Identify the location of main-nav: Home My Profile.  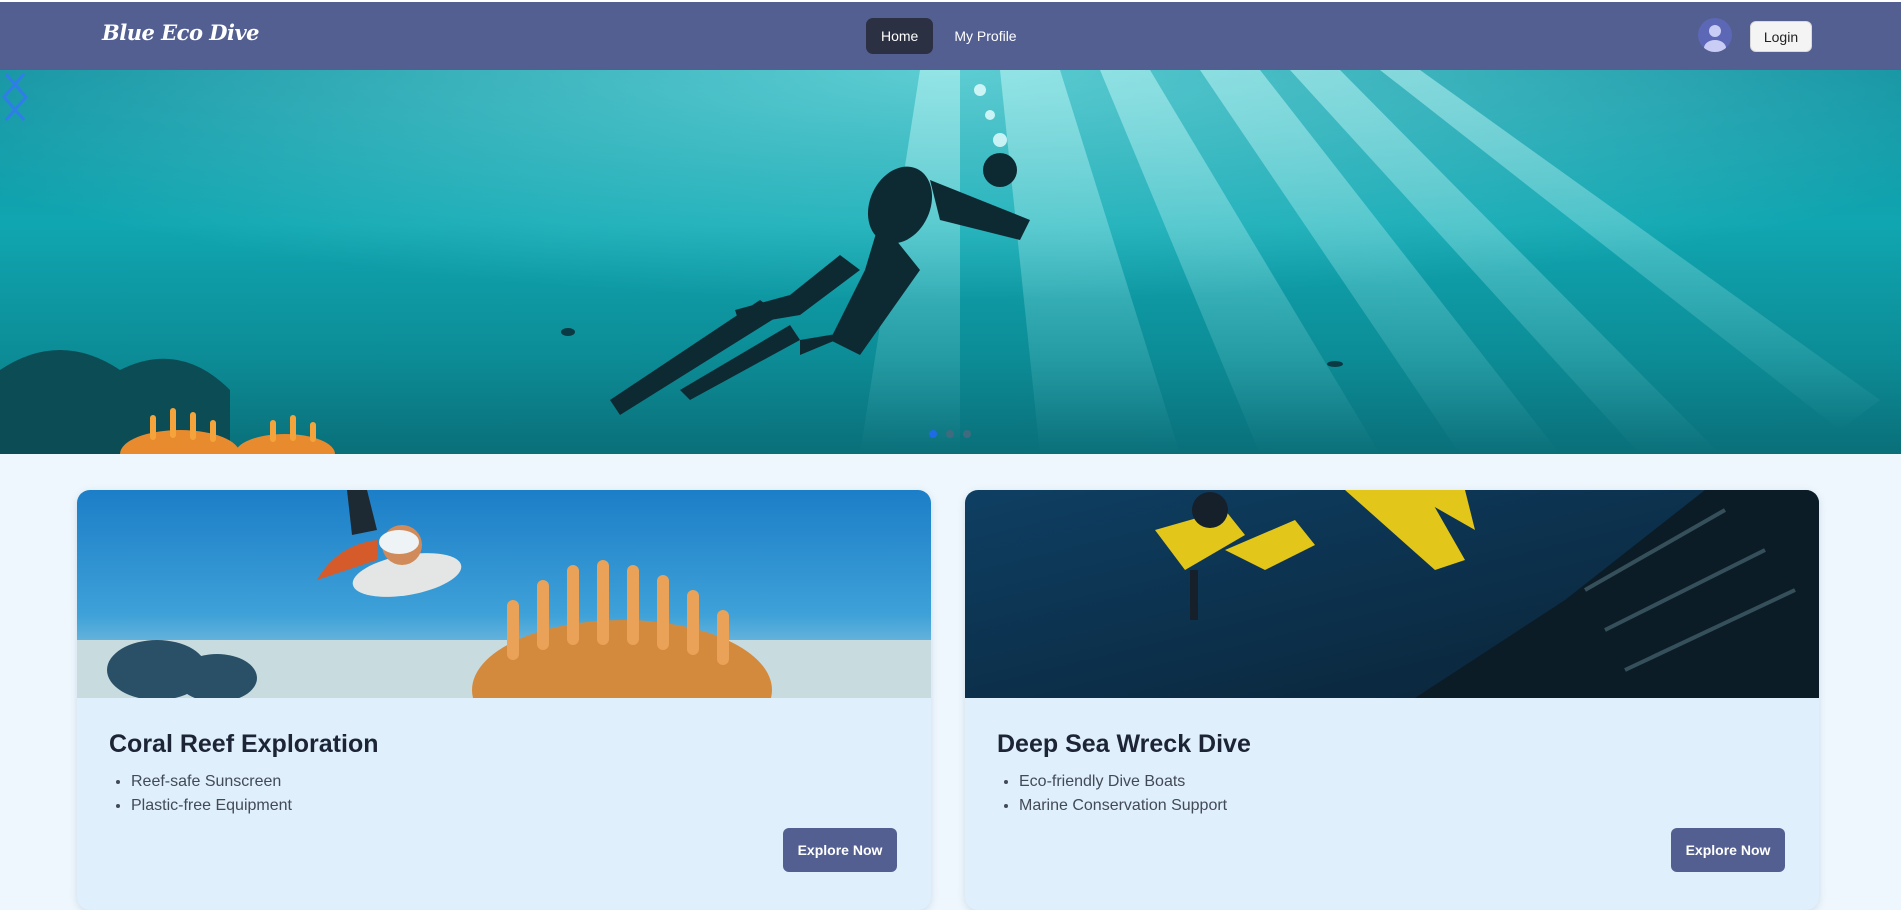
(949, 36).